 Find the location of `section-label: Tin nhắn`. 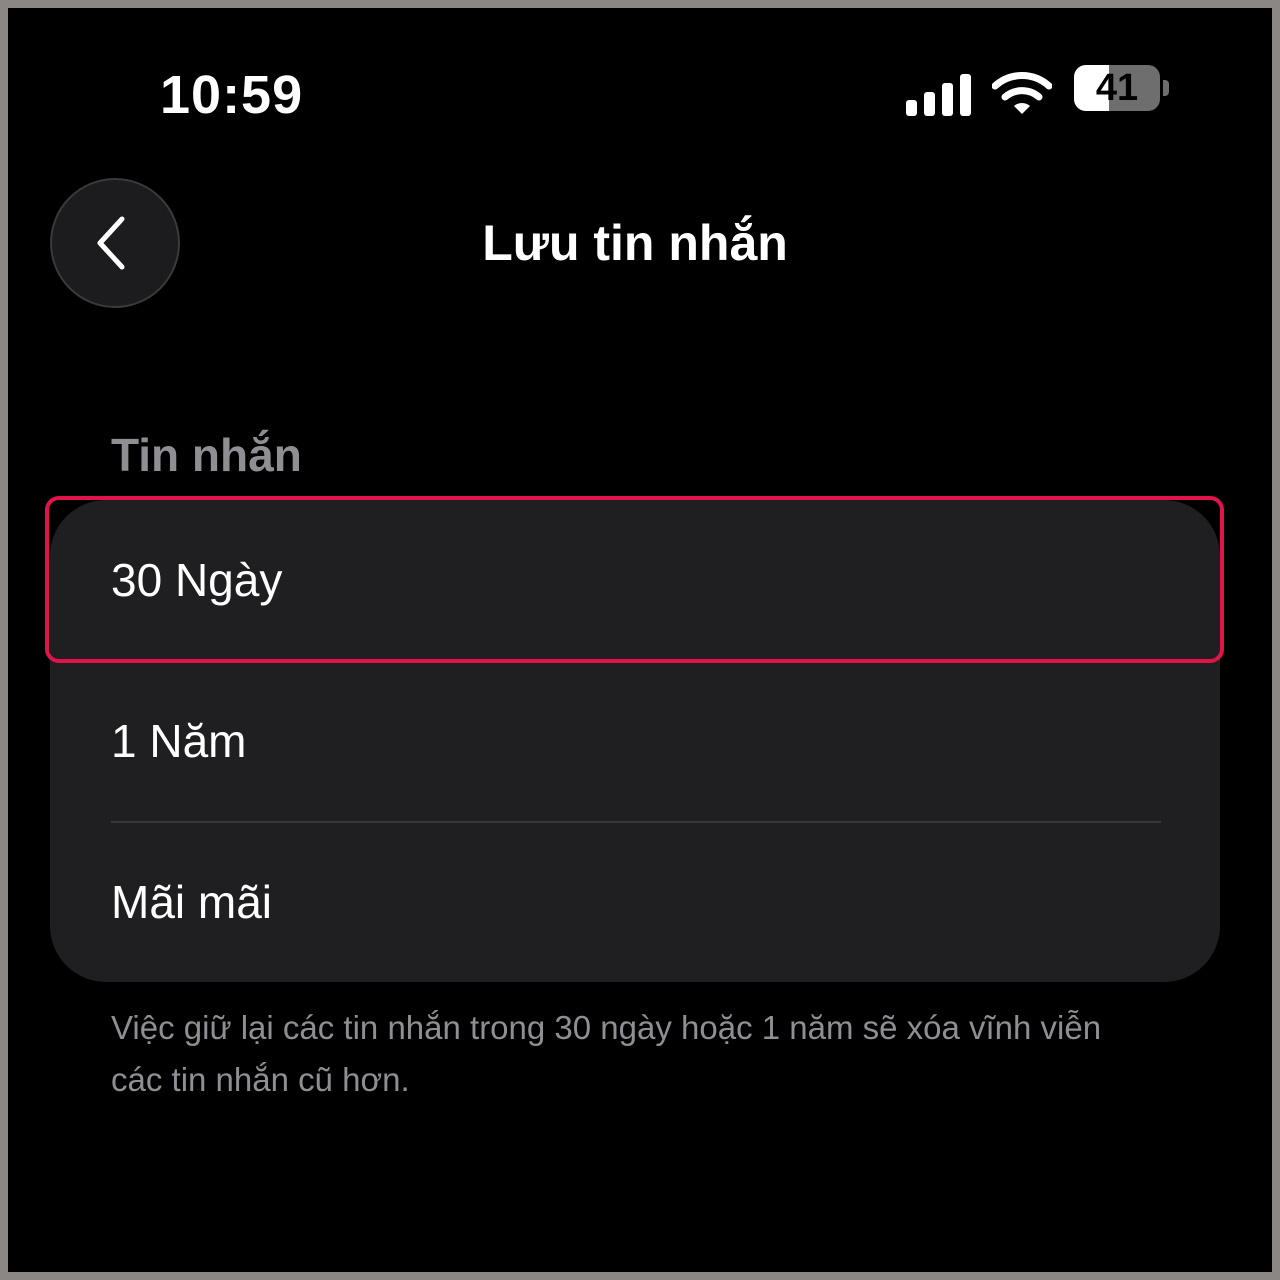

section-label: Tin nhắn is located at coordinates (206, 455).